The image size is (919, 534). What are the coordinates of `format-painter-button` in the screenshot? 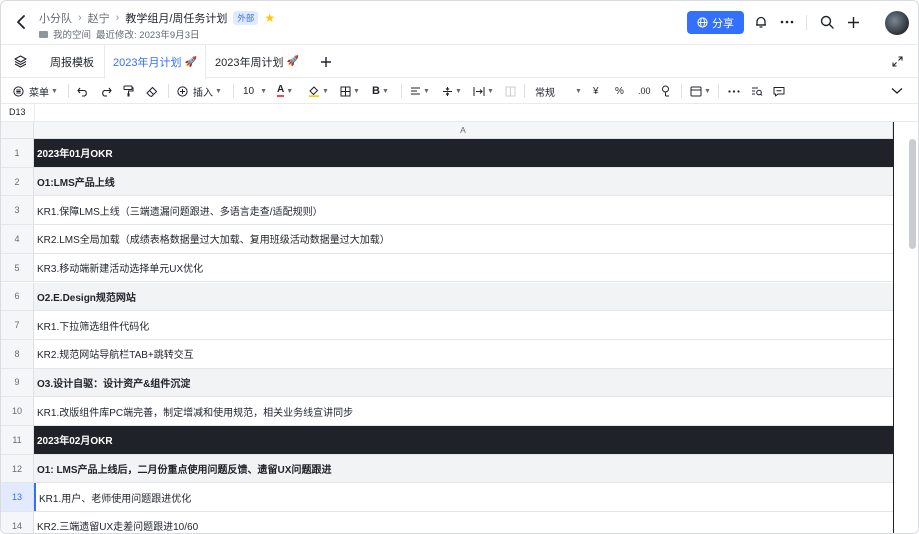 It's located at (128, 91).